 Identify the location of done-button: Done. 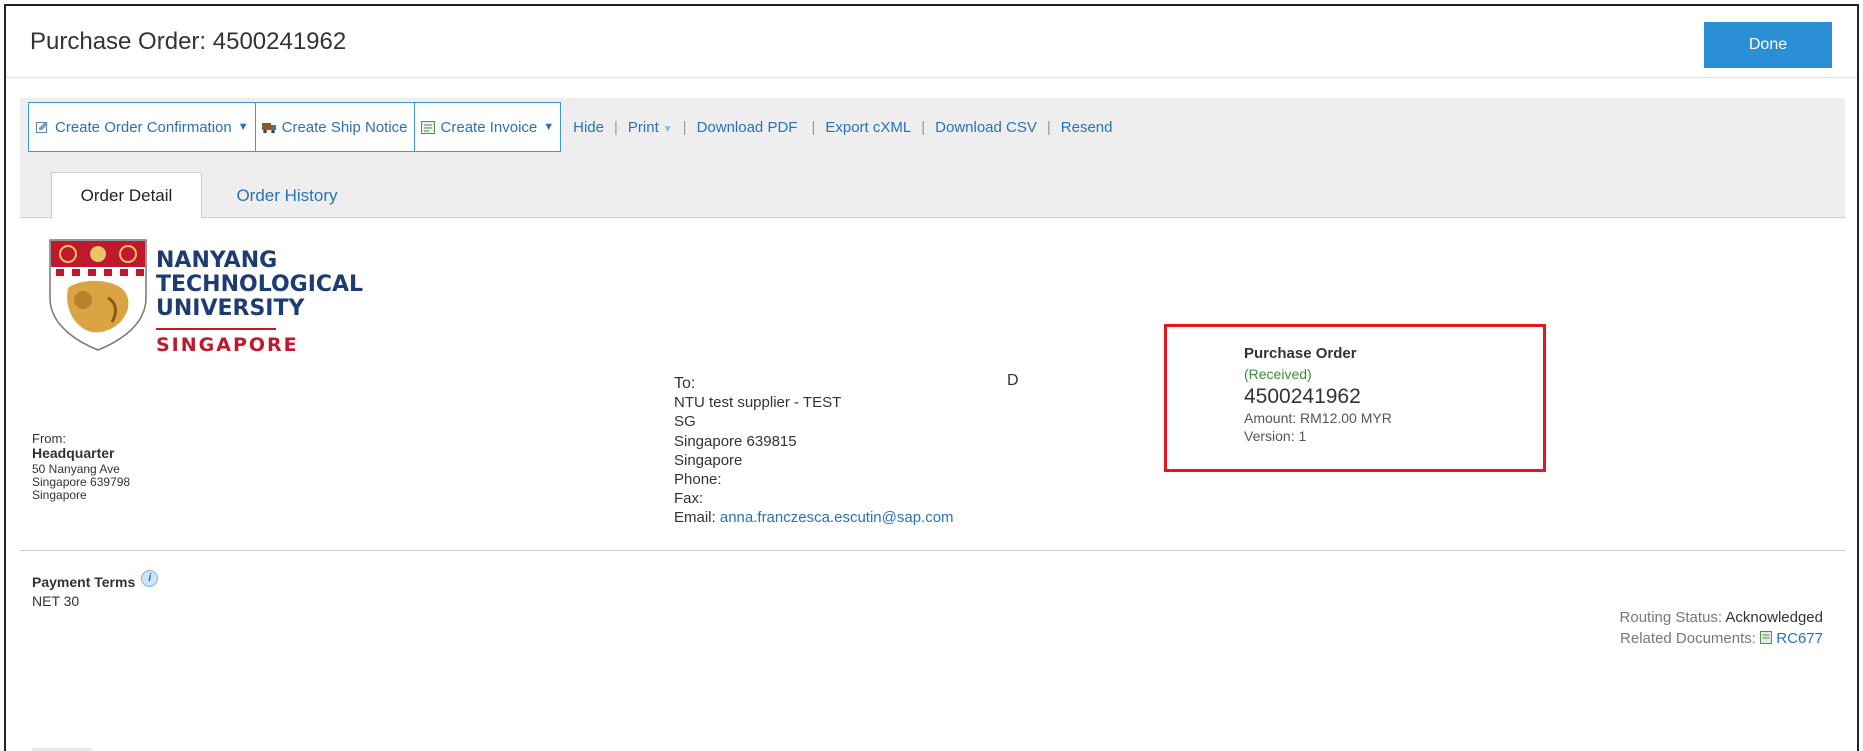
(1768, 45).